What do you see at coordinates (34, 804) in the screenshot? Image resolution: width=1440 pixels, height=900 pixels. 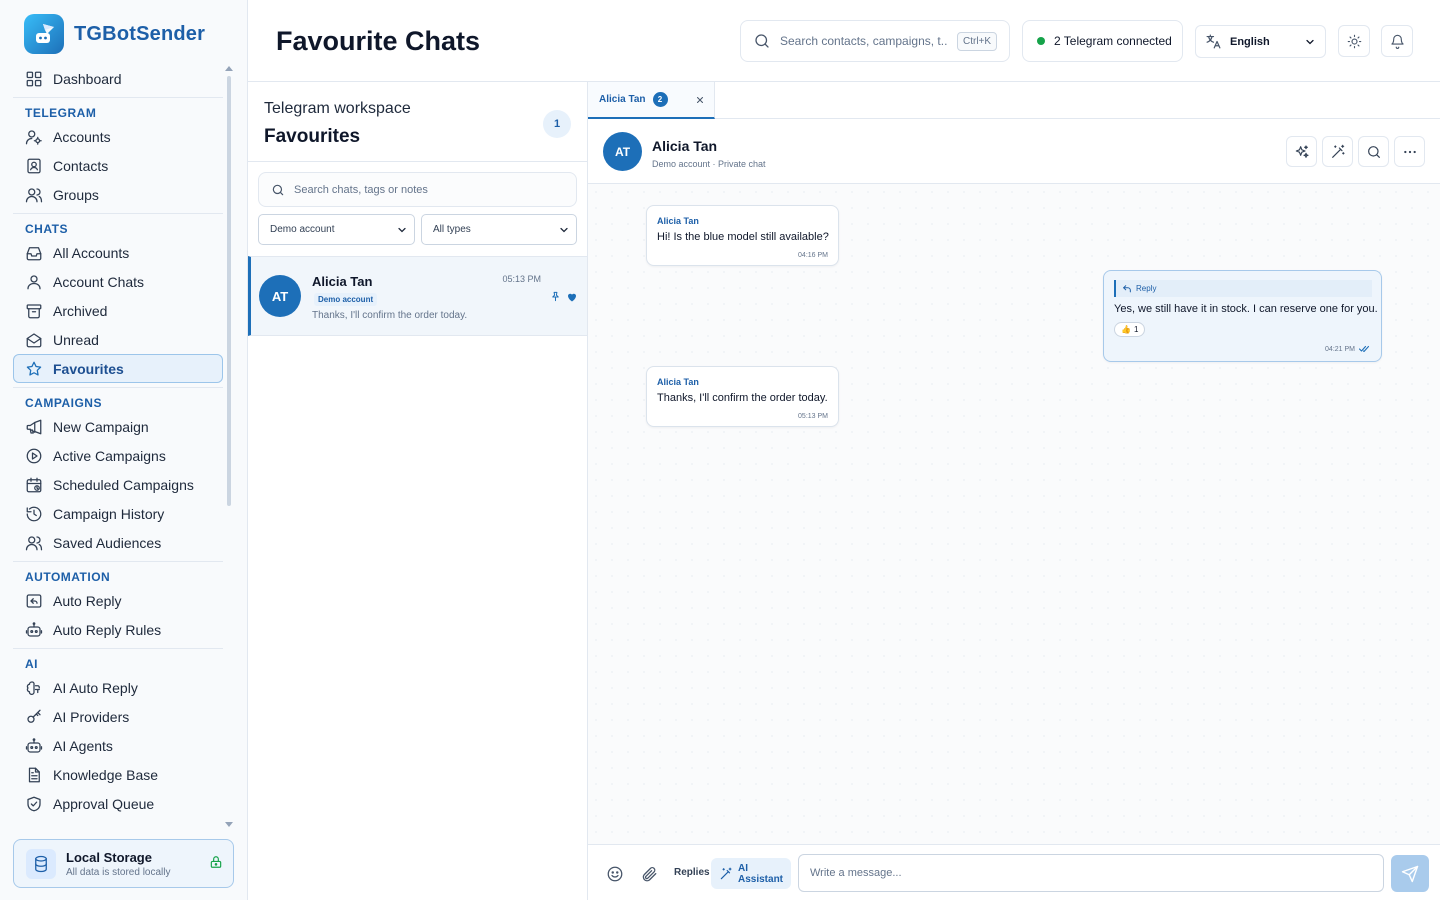 I see `shield-check-icon` at bounding box center [34, 804].